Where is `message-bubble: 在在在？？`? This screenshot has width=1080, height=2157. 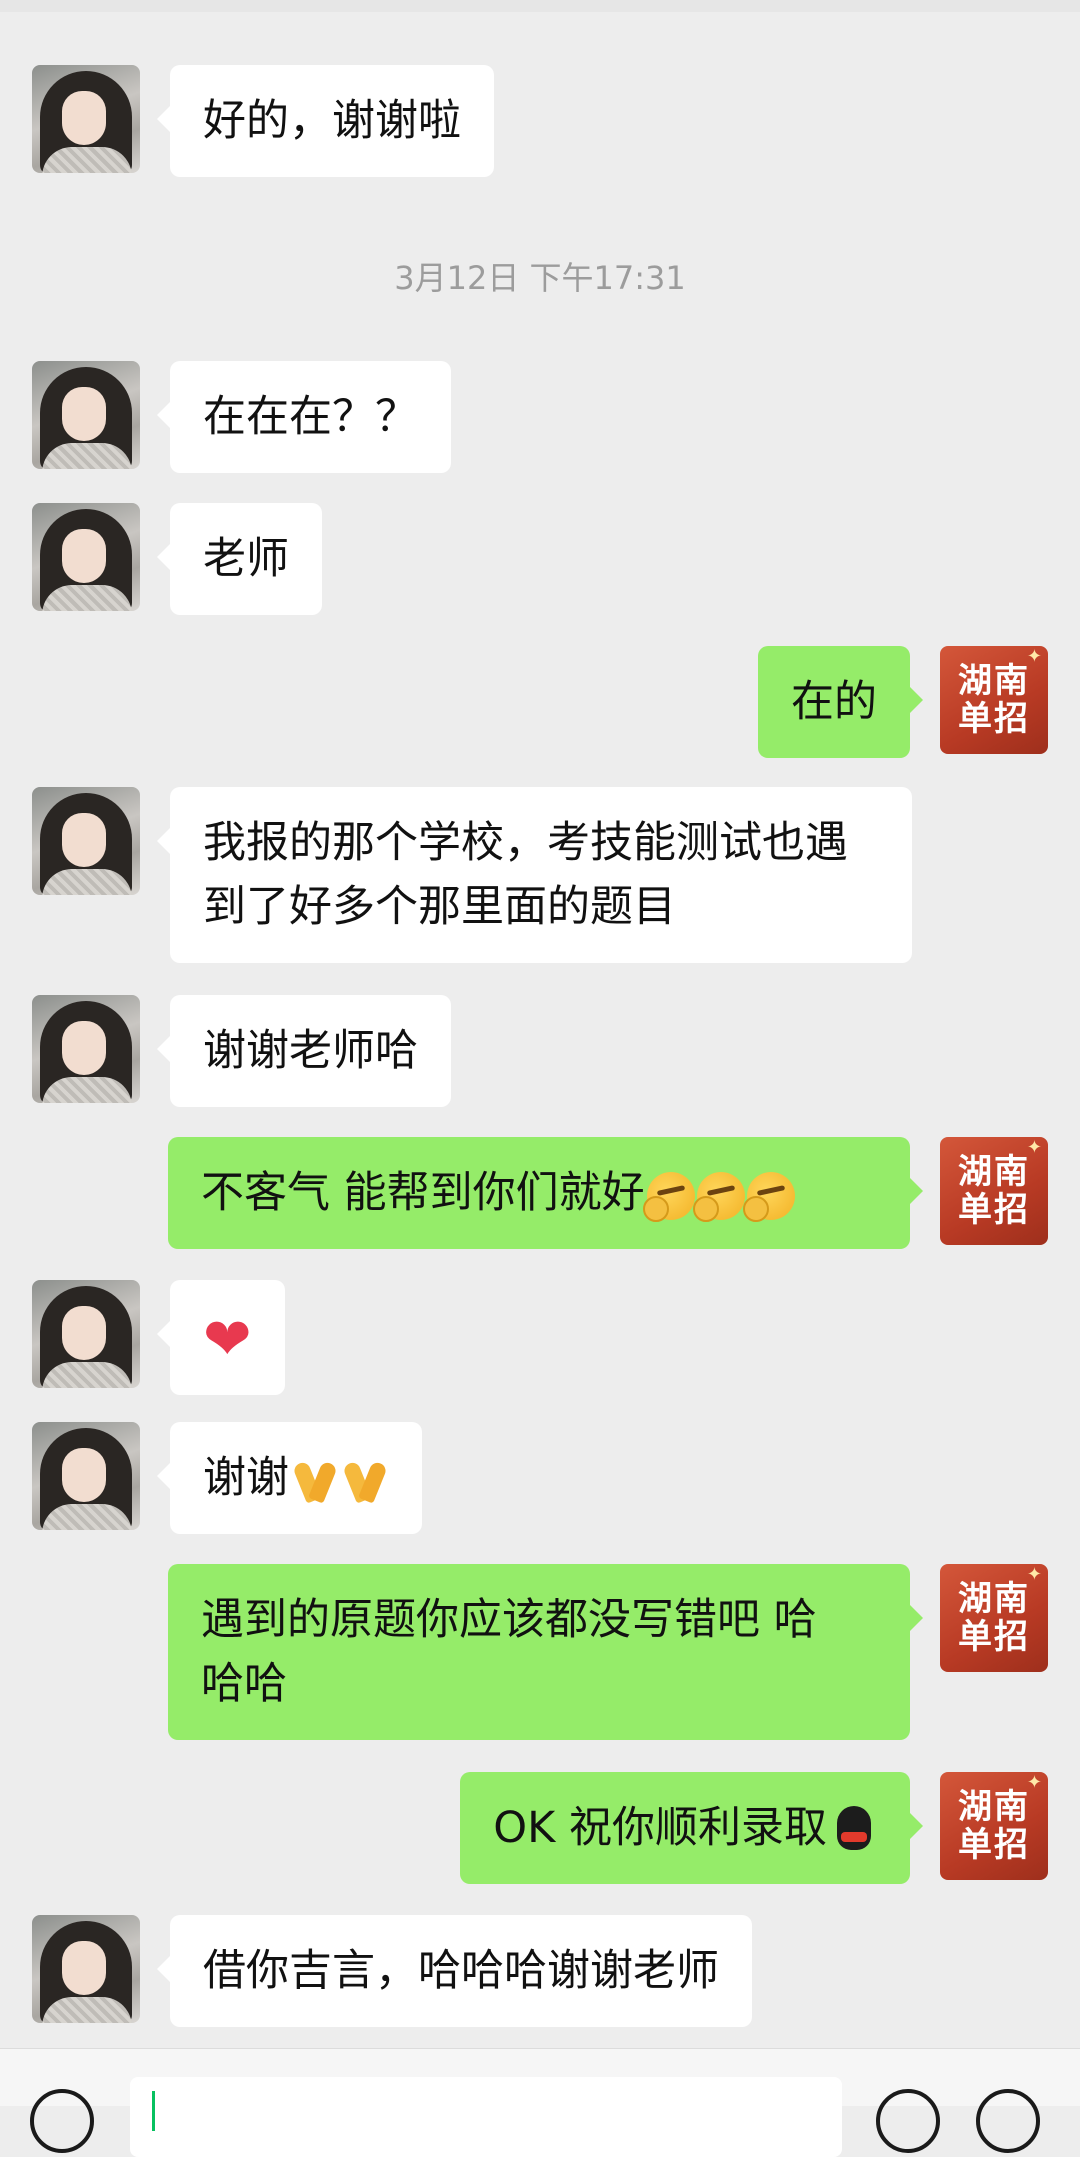
message-bubble: 在在在？？ is located at coordinates (304, 417).